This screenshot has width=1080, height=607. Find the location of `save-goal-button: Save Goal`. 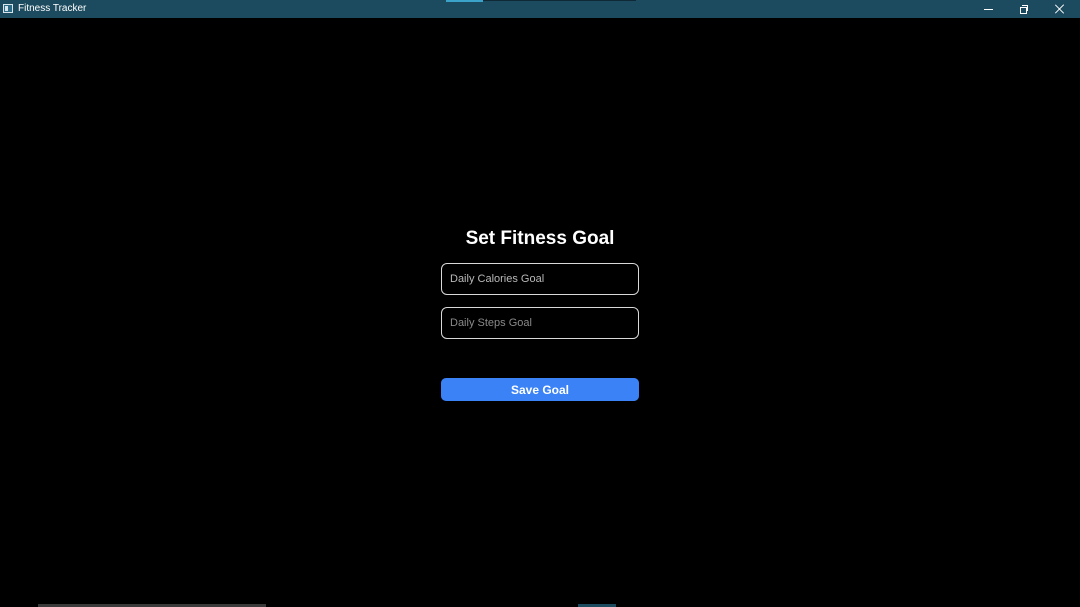

save-goal-button: Save Goal is located at coordinates (540, 389).